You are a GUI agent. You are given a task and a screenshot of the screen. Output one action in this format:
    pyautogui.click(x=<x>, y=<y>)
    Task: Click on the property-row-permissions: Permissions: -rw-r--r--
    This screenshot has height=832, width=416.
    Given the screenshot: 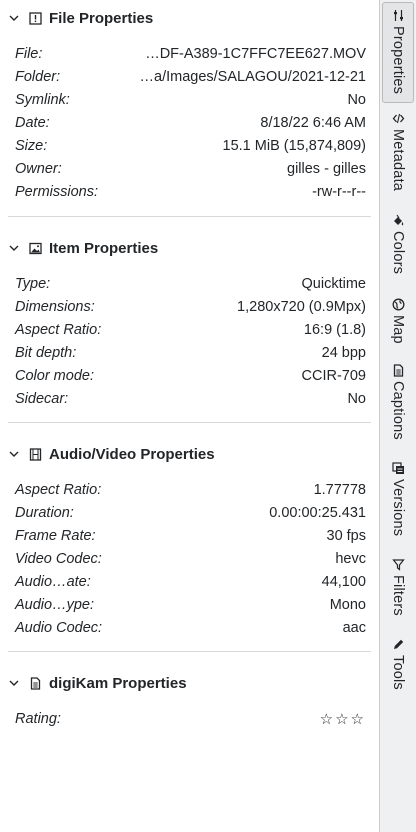 What is the action you would take?
    pyautogui.click(x=190, y=191)
    